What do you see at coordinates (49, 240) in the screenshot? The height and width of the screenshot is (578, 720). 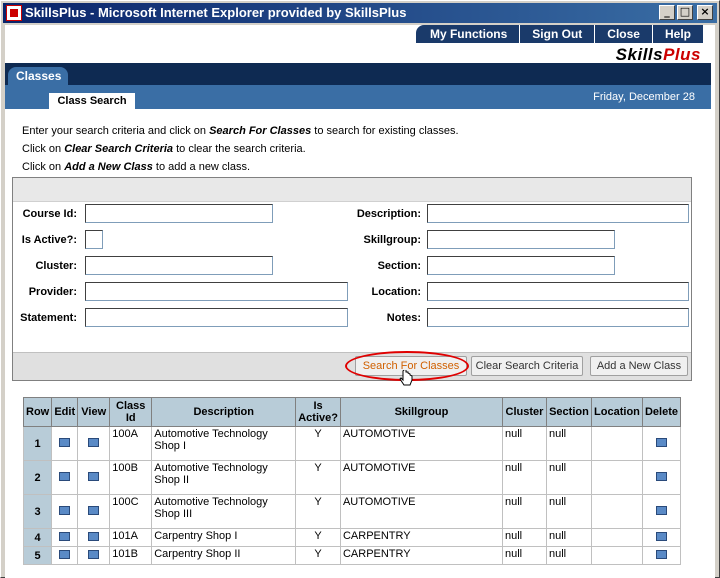 I see `is-active-label: Is Active?:` at bounding box center [49, 240].